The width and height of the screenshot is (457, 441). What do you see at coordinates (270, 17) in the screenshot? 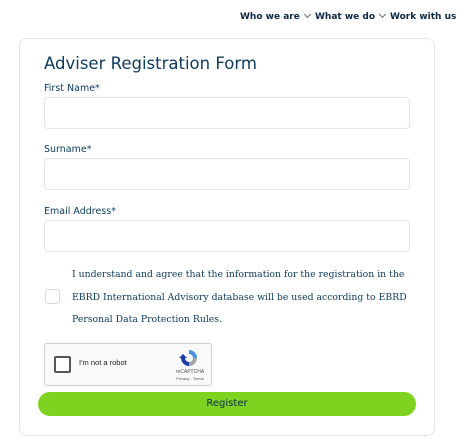
I see `nav-who-we-are-label: Who we are` at bounding box center [270, 17].